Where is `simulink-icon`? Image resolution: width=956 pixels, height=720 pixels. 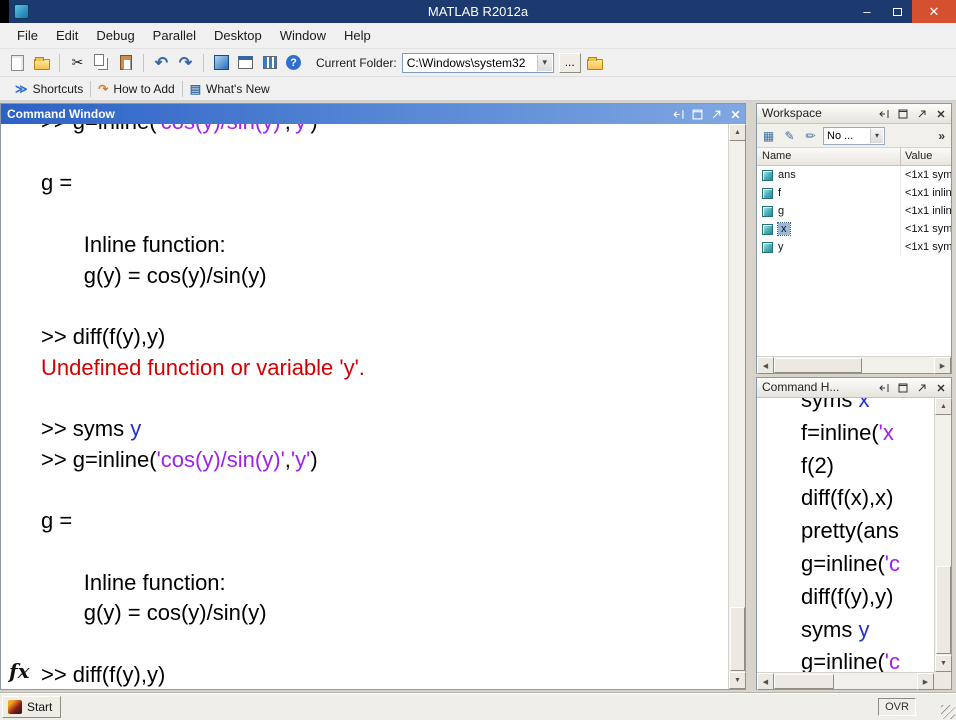 simulink-icon is located at coordinates (221, 62).